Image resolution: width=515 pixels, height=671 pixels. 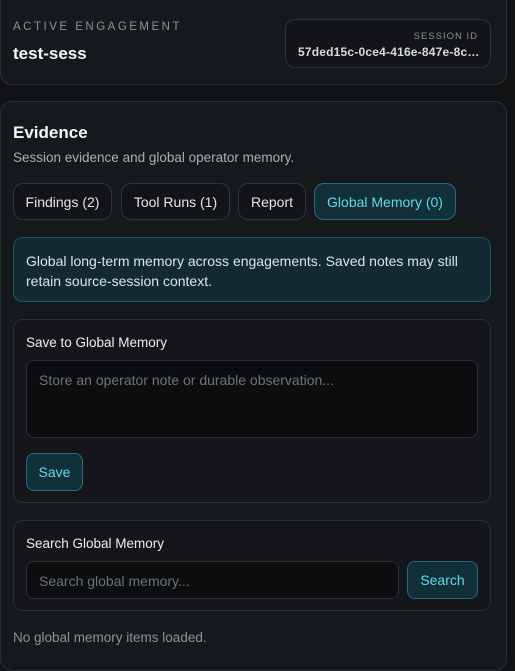 What do you see at coordinates (54, 472) in the screenshot?
I see `save-button: Save` at bounding box center [54, 472].